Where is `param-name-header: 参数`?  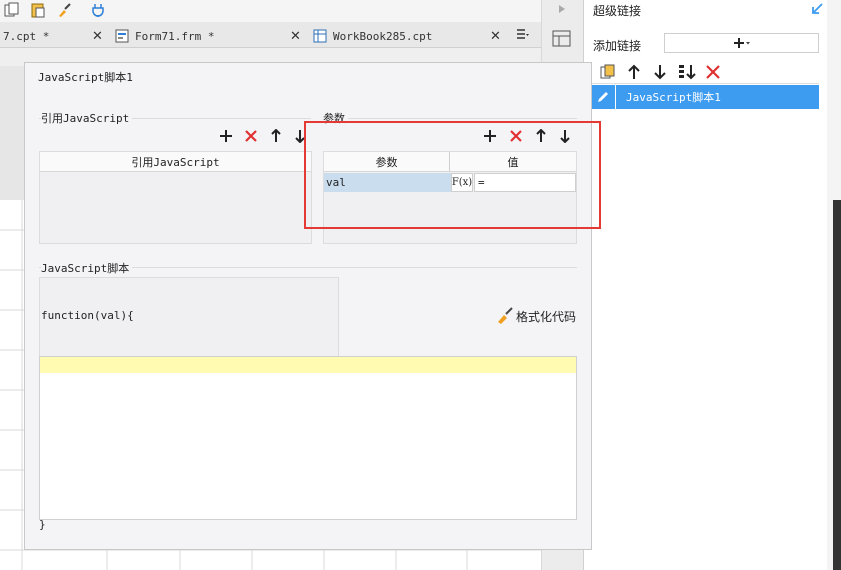
param-name-header: 参数 is located at coordinates (387, 162).